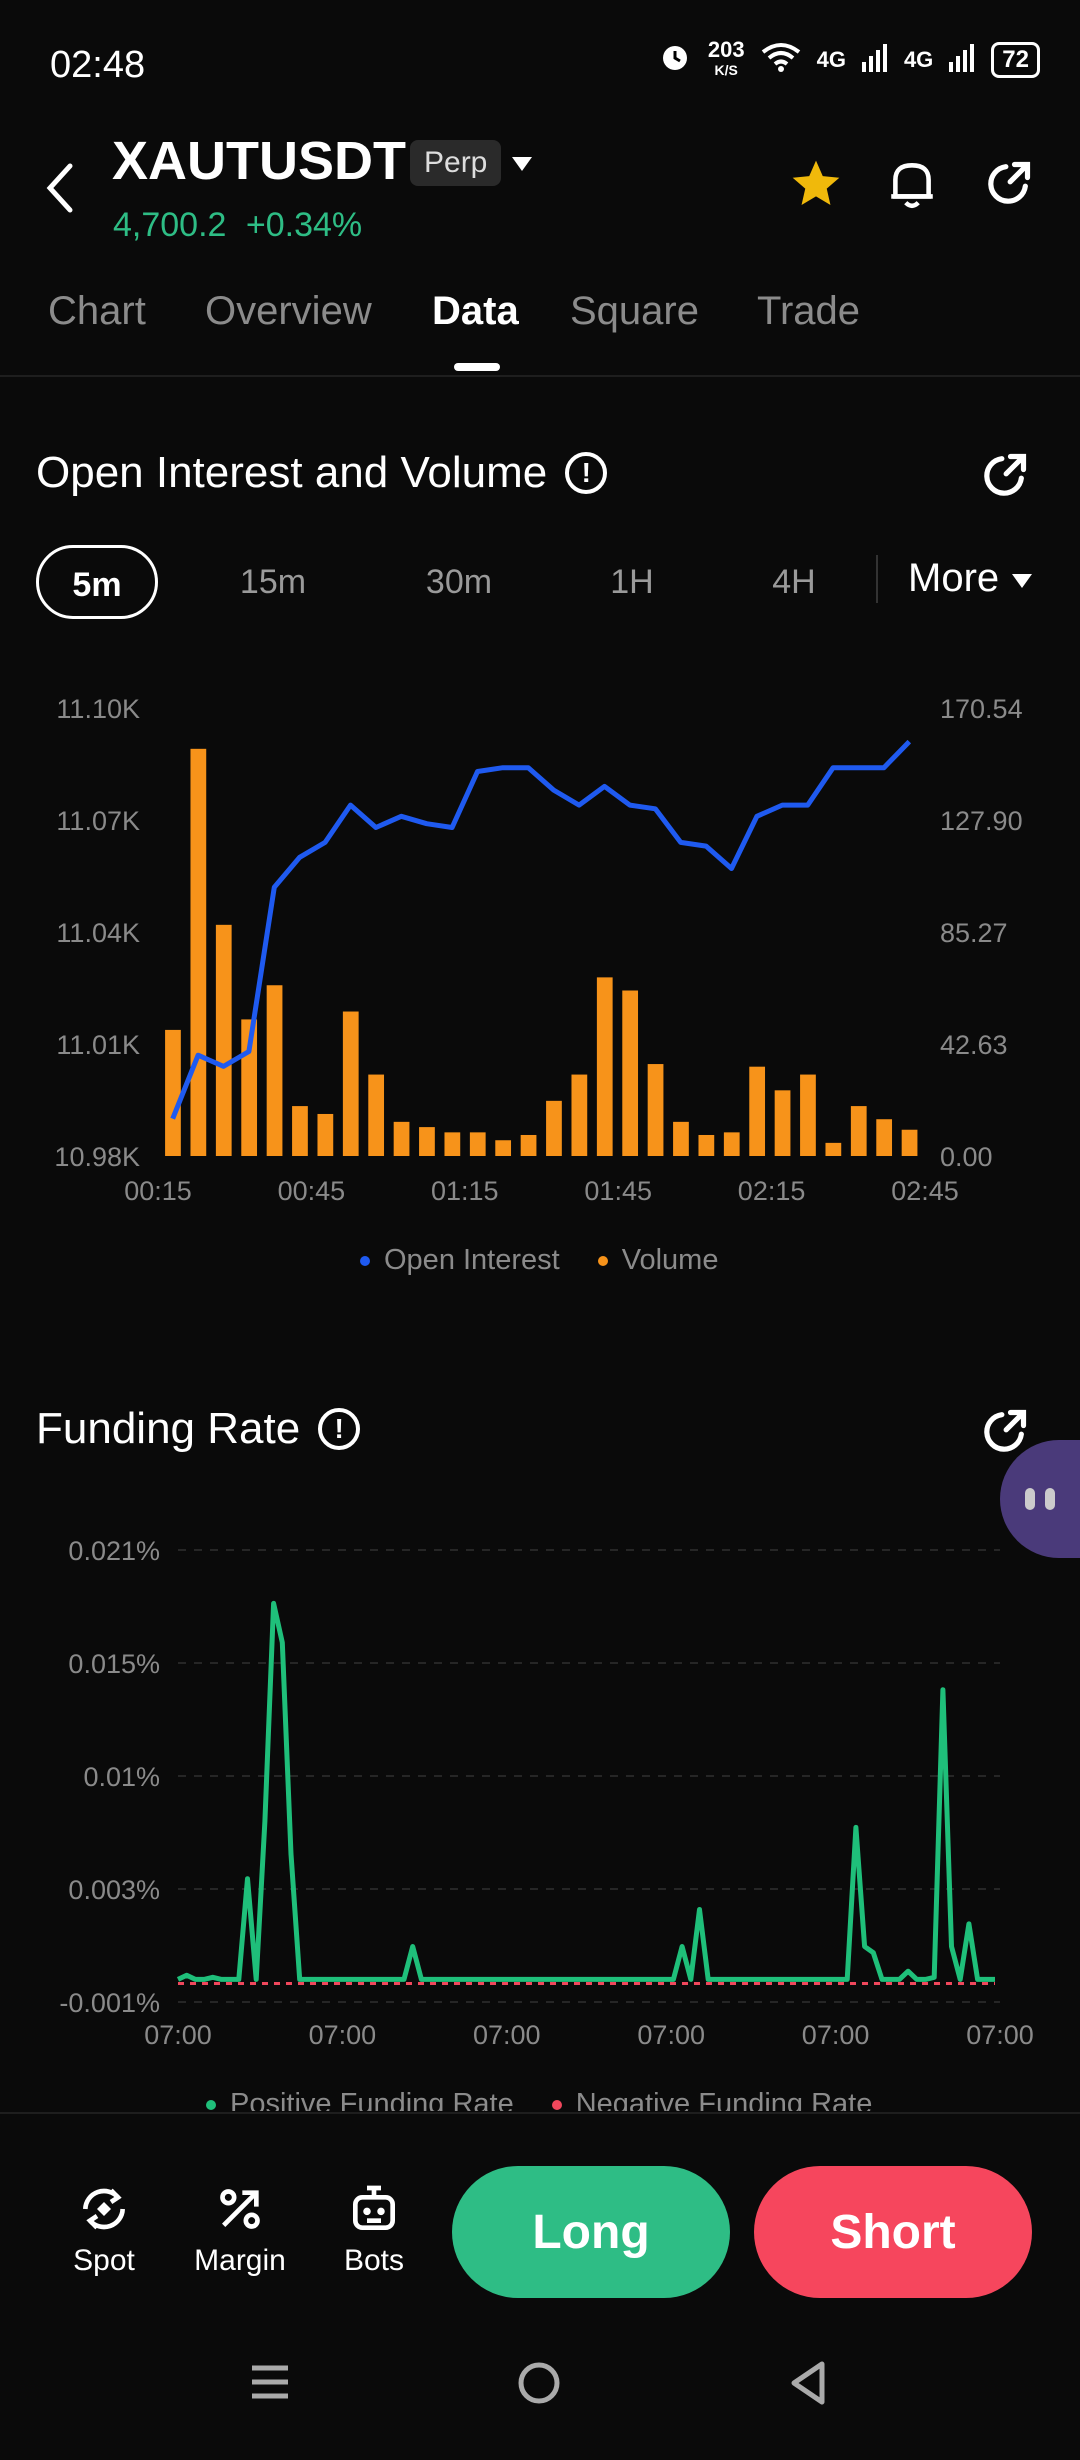 The image size is (1080, 2460). What do you see at coordinates (781, 60) in the screenshot?
I see `wifi-icon` at bounding box center [781, 60].